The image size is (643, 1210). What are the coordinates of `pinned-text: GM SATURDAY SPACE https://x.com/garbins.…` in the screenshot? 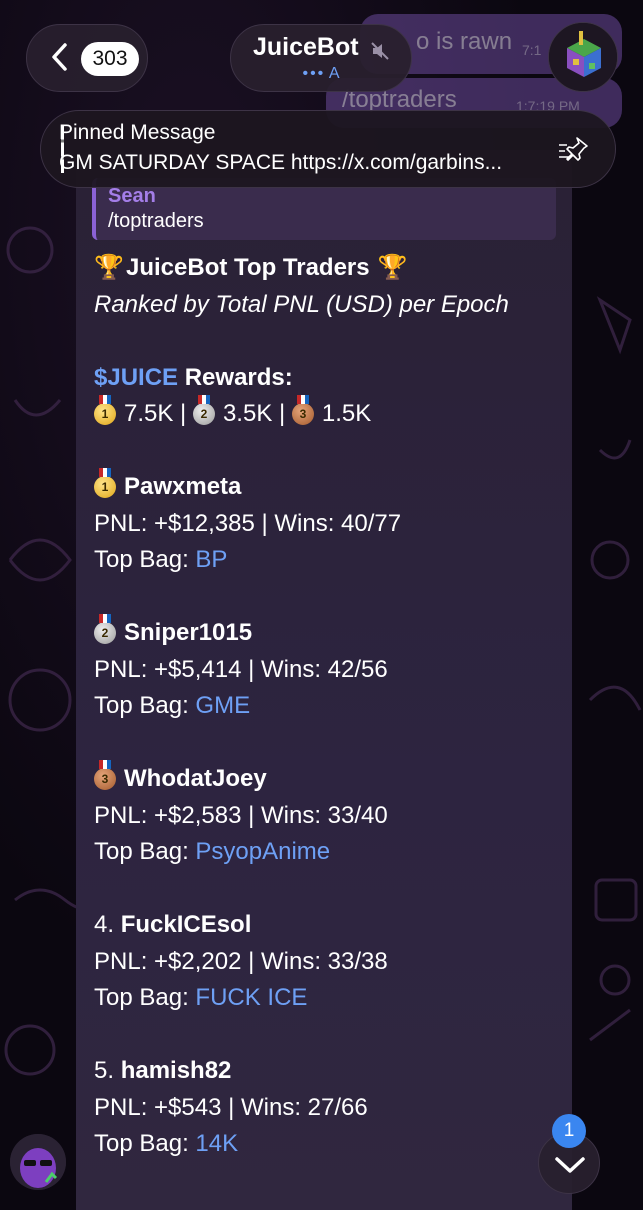 It's located at (281, 162).